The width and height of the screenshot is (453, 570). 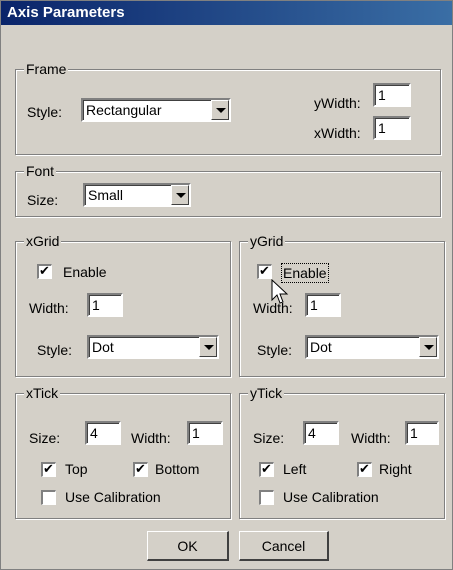 I want to click on frame-style-select: Rectangular, so click(x=156, y=110).